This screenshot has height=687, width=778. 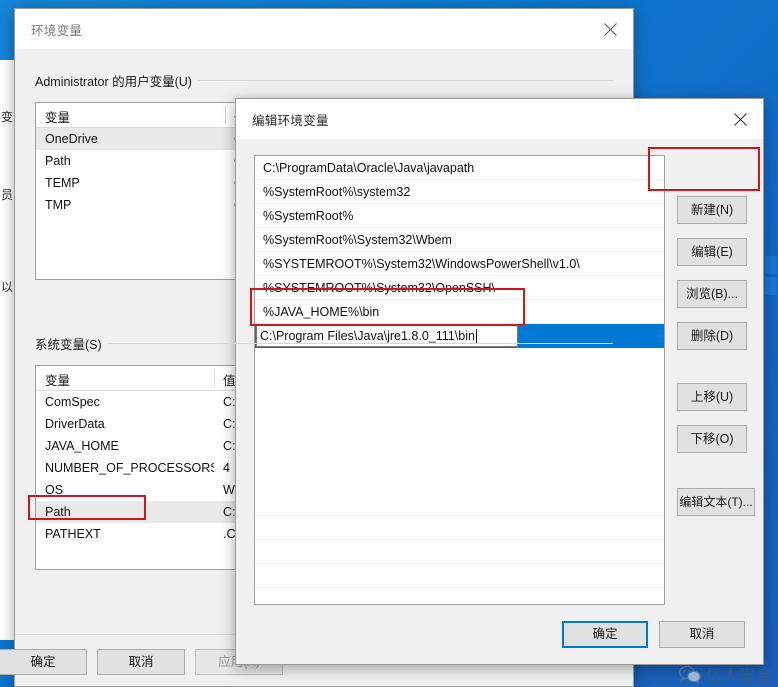 I want to click on wechat-icon, so click(x=690, y=674).